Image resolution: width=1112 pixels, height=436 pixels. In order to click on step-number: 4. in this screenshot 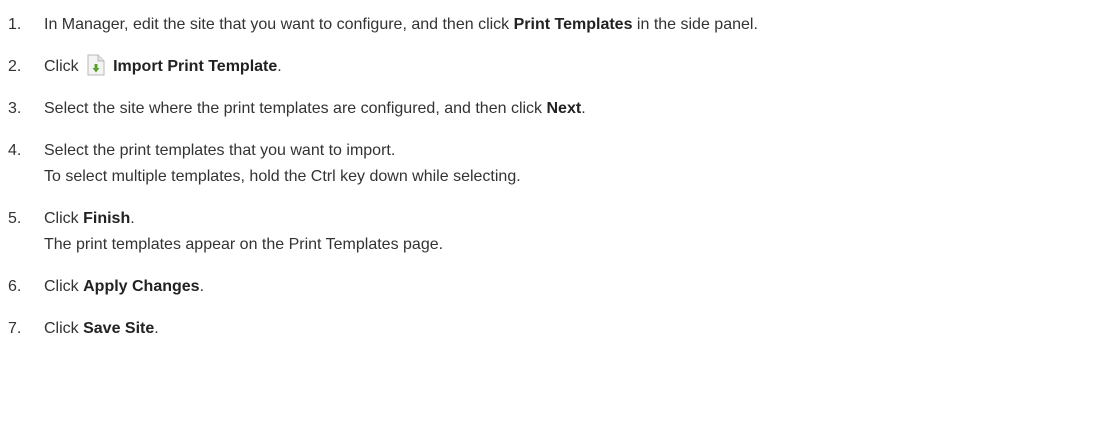, I will do `click(15, 150)`.